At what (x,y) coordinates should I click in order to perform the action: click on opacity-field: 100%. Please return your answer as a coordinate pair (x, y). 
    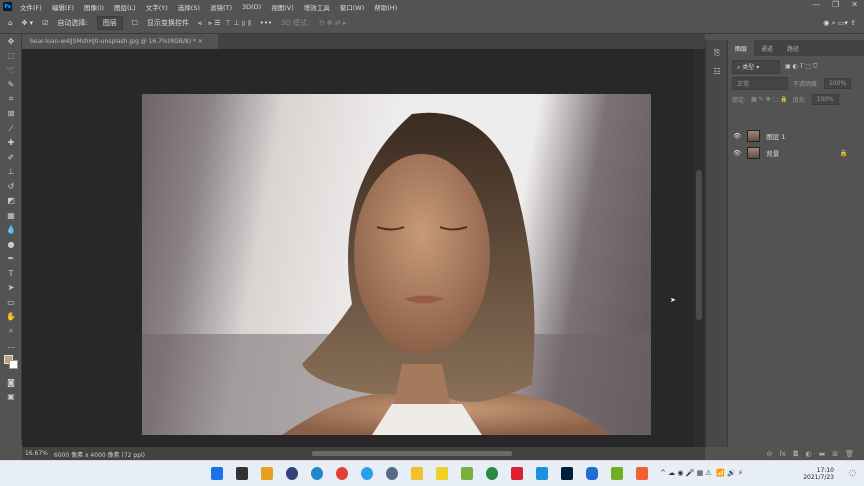
    Looking at the image, I should click on (838, 83).